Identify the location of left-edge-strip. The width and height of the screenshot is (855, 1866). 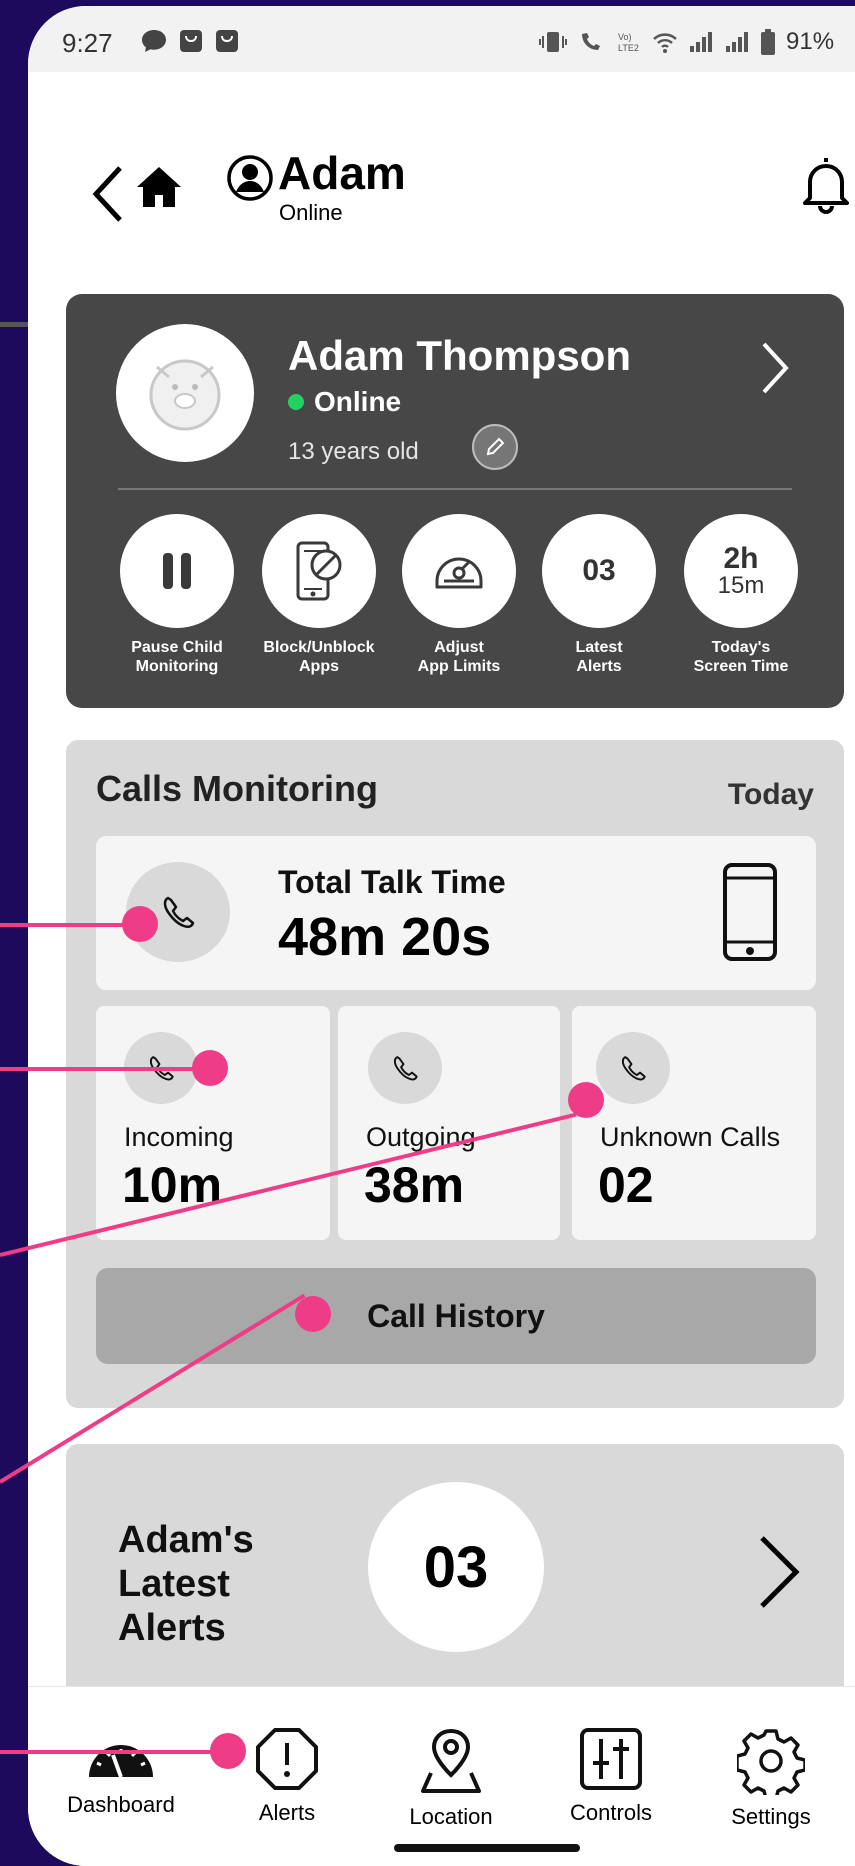
(14, 324).